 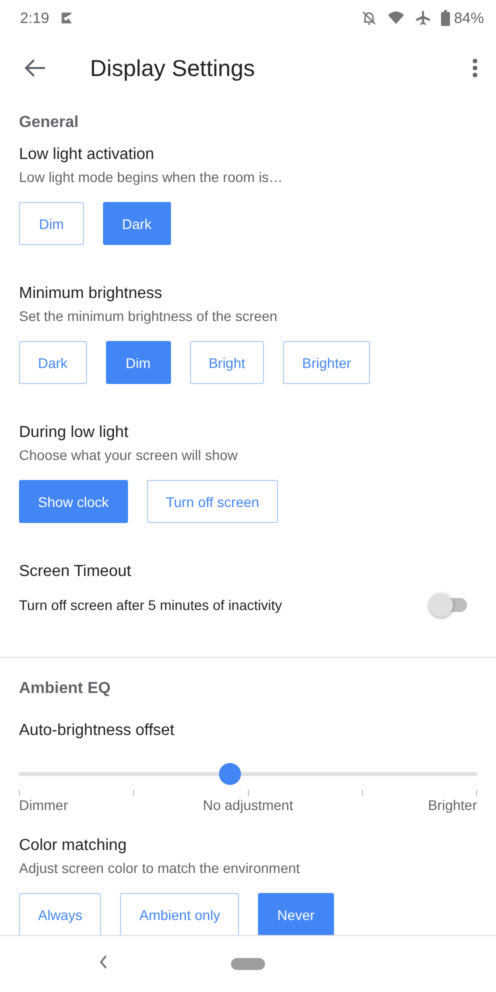 I want to click on setting-title: Low light activation, so click(x=87, y=155).